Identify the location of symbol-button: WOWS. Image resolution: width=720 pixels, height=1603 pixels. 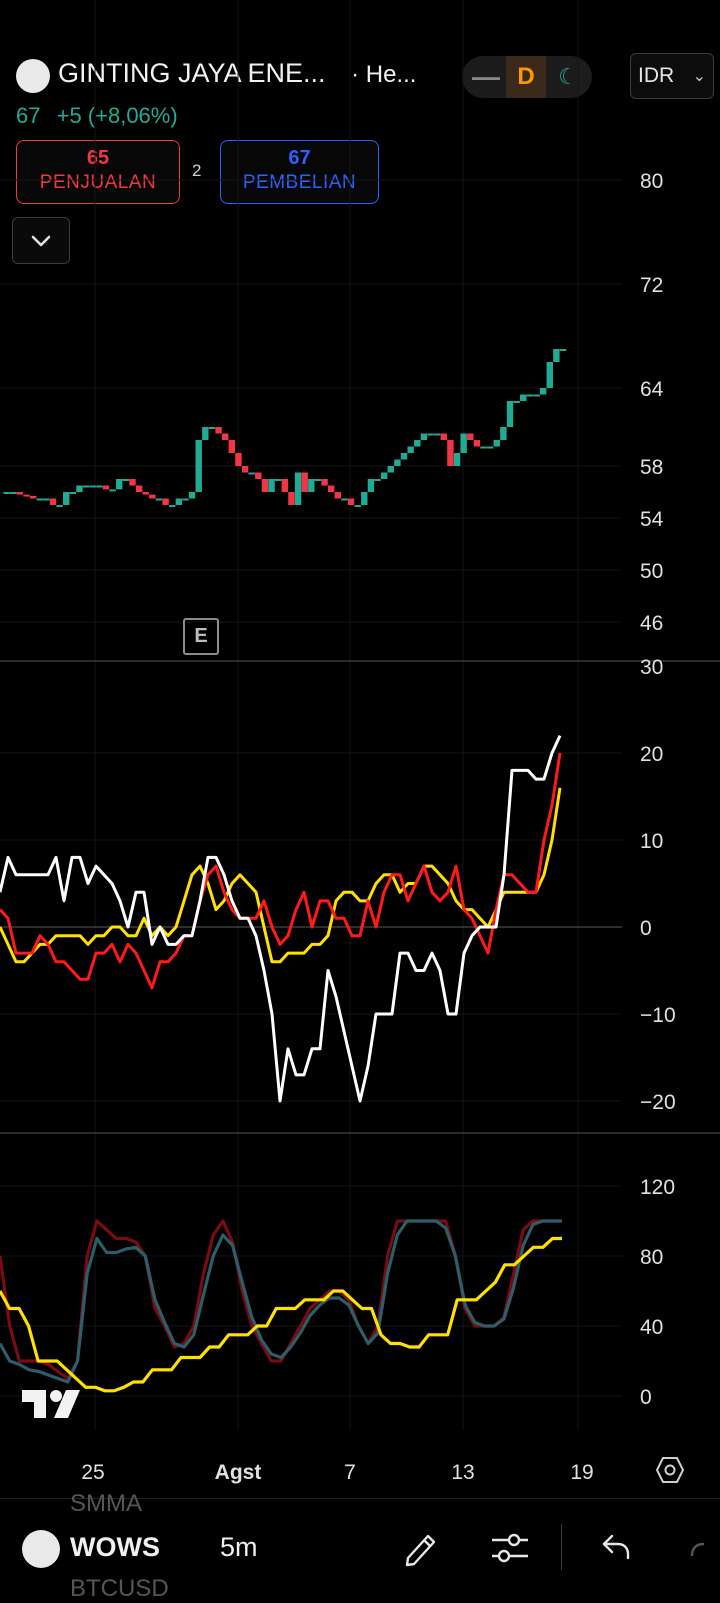
(115, 1547).